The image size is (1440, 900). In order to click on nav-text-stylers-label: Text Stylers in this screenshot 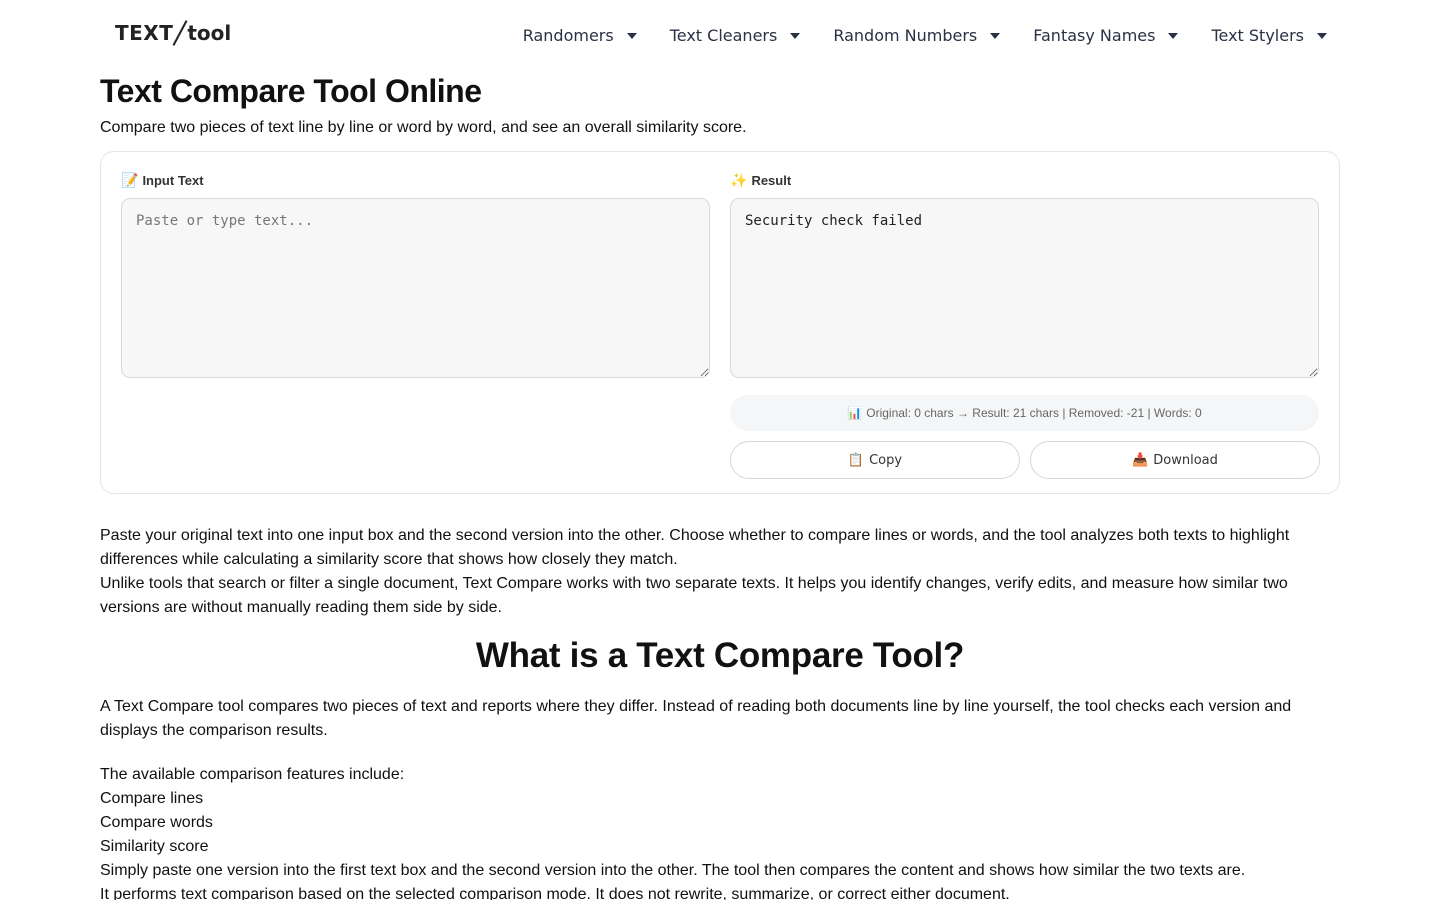, I will do `click(1257, 35)`.